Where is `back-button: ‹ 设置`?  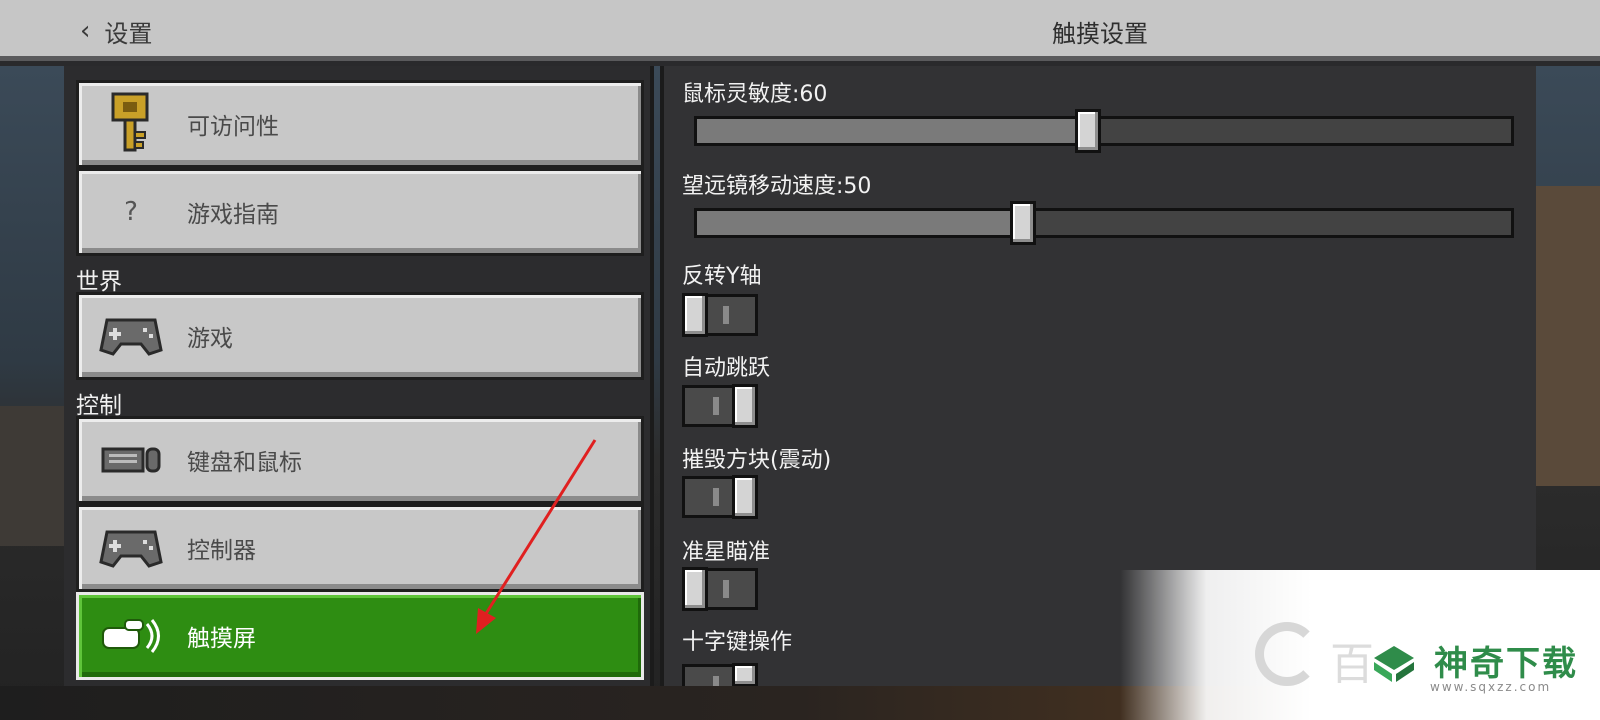 back-button: ‹ 设置 is located at coordinates (116, 31).